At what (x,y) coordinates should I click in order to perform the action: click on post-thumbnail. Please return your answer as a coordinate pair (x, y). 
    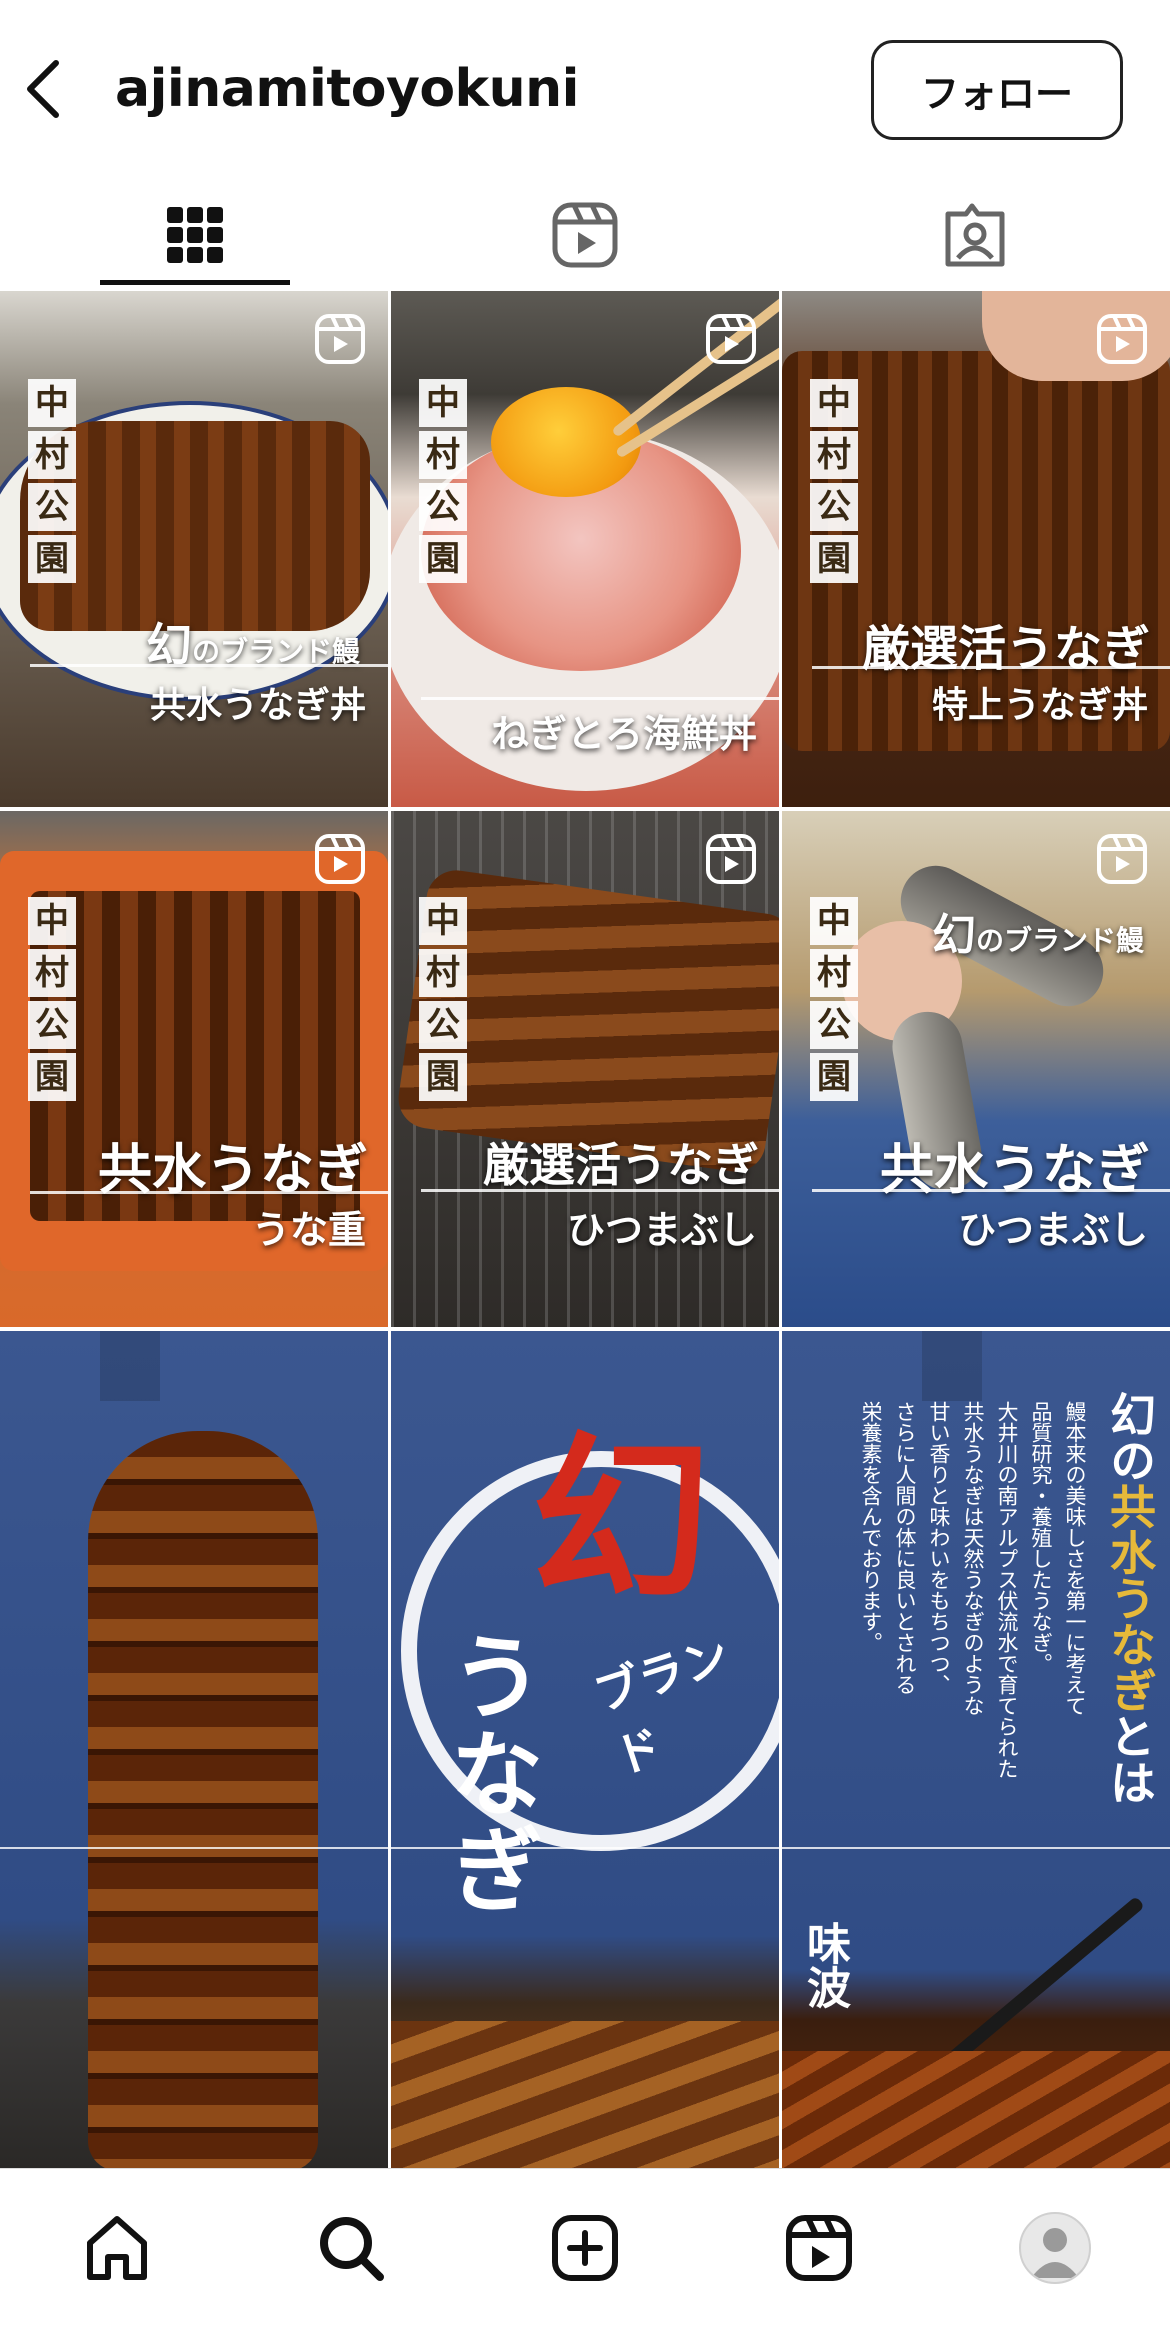
    Looking at the image, I should click on (194, 1749).